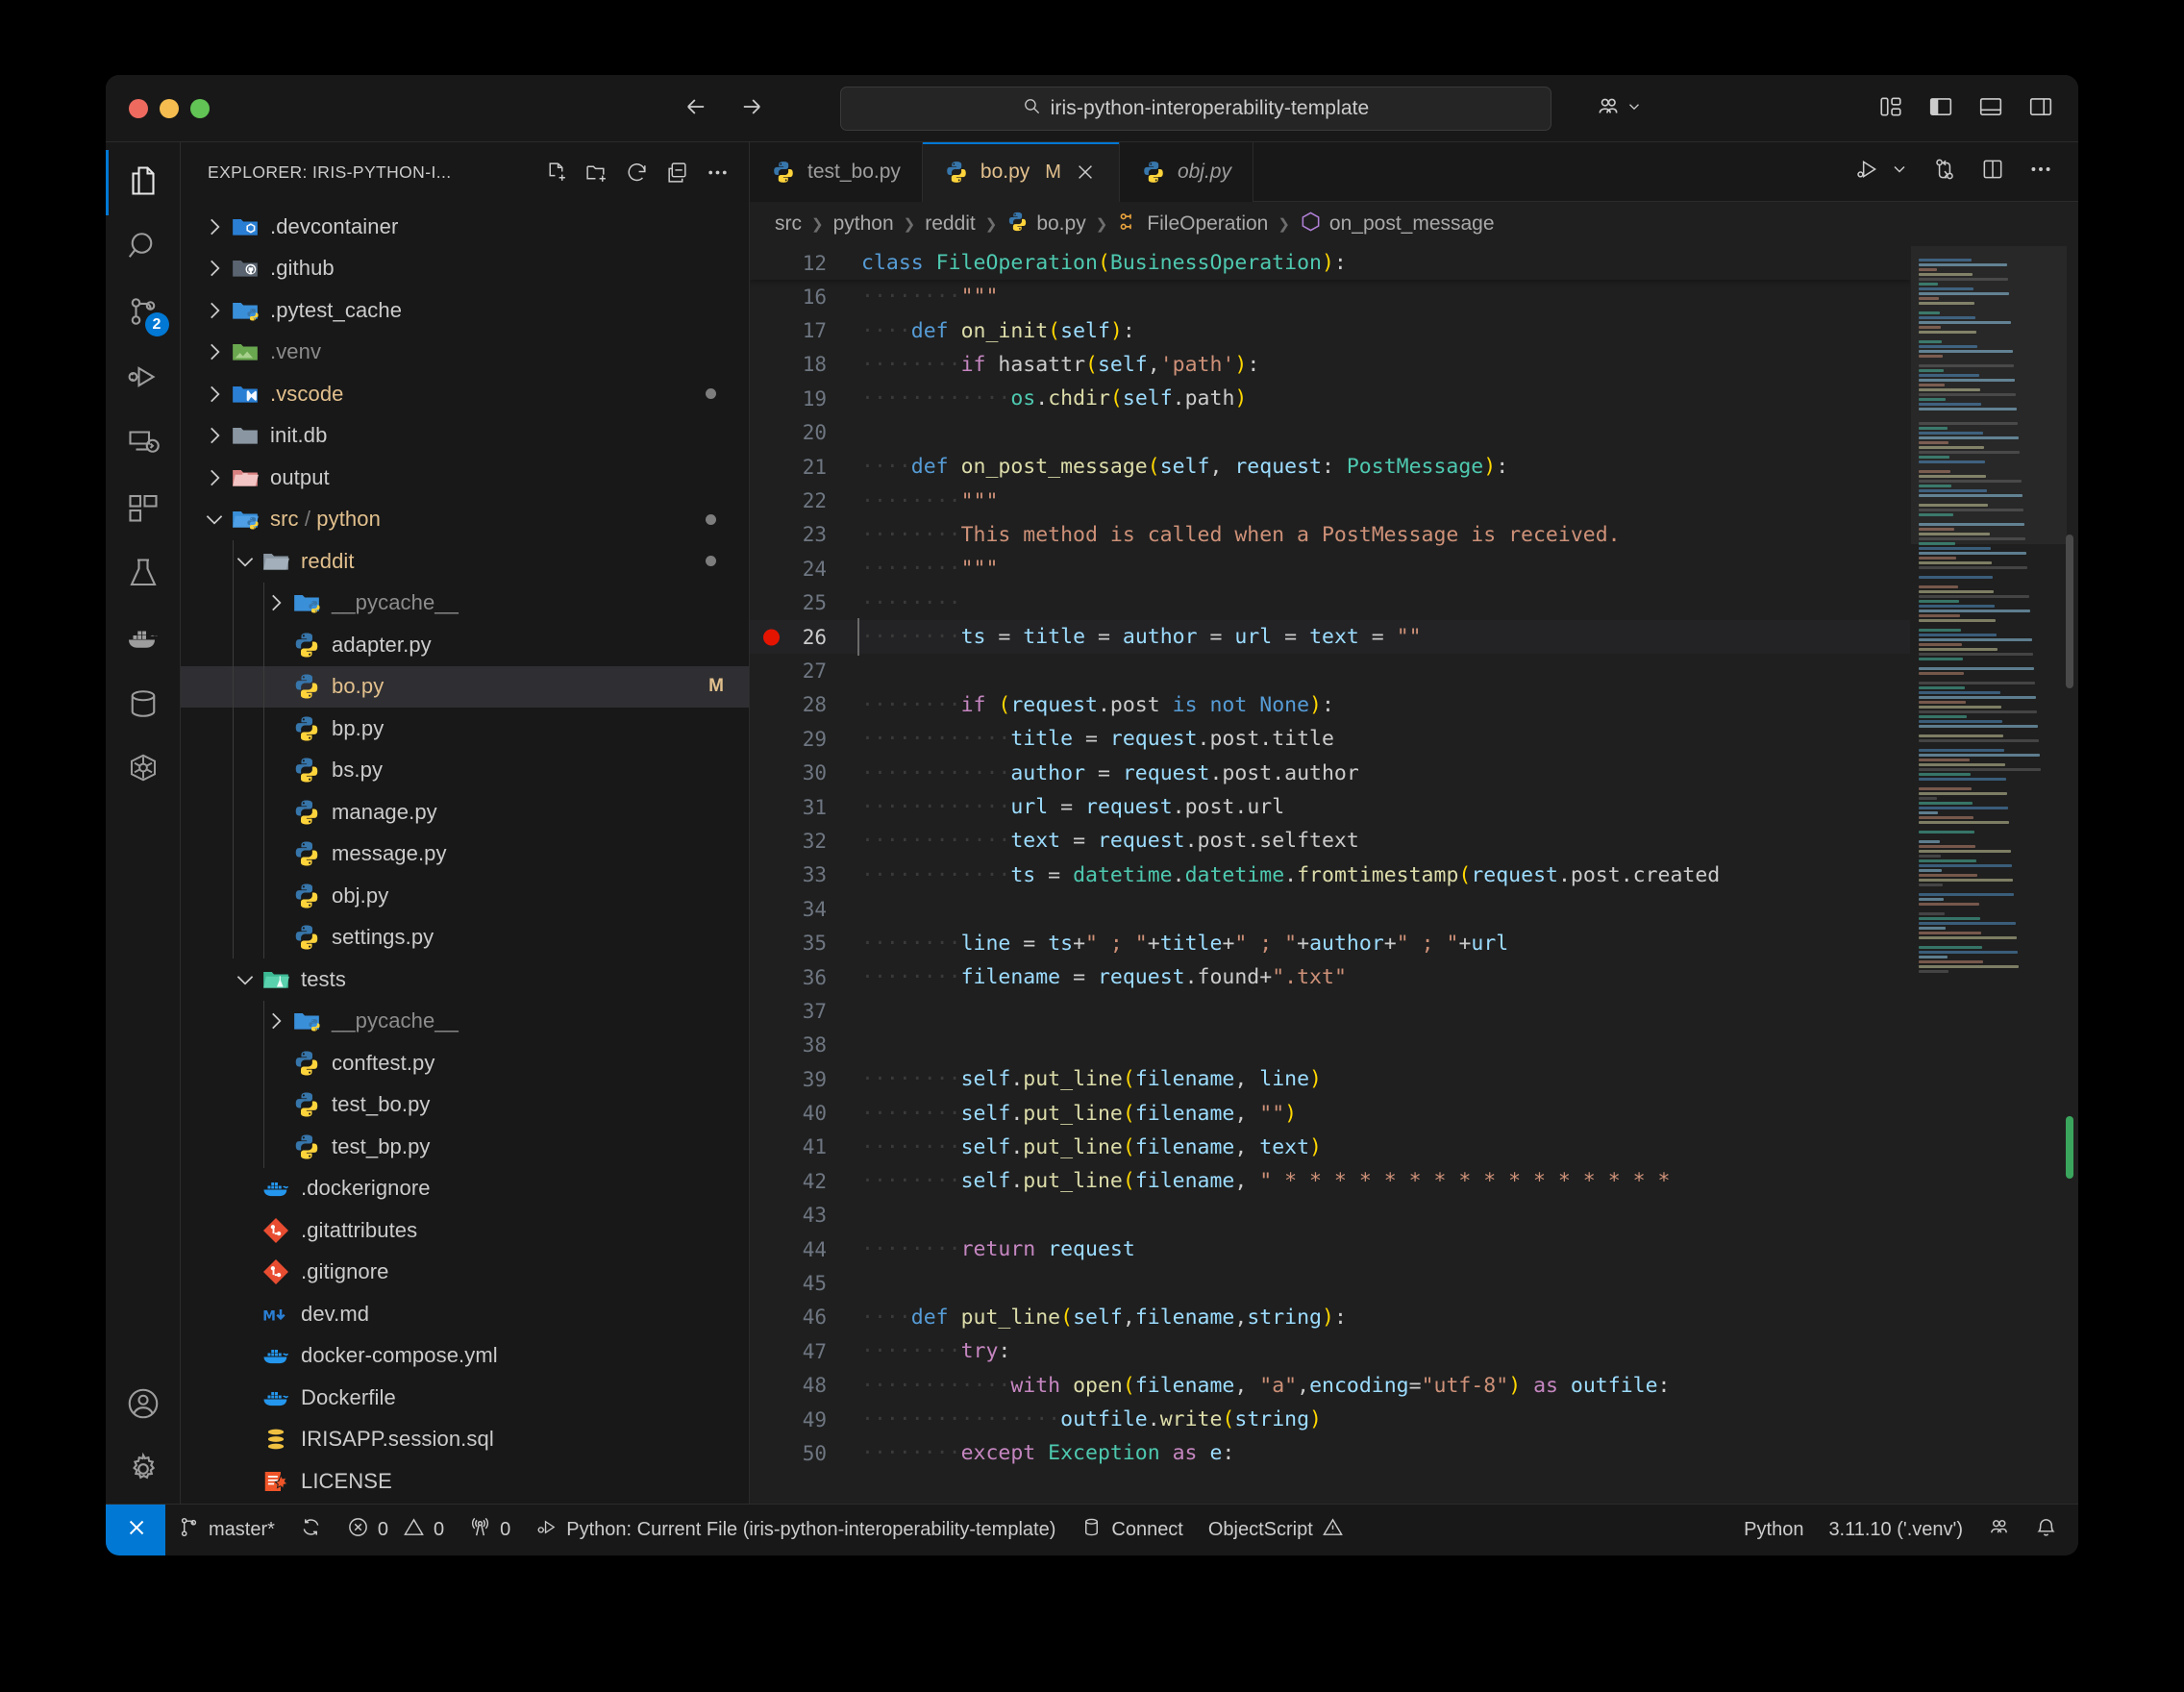 Image resolution: width=2184 pixels, height=1692 pixels. Describe the element at coordinates (804, 534) in the screenshot. I see `line-number-23: 23` at that location.